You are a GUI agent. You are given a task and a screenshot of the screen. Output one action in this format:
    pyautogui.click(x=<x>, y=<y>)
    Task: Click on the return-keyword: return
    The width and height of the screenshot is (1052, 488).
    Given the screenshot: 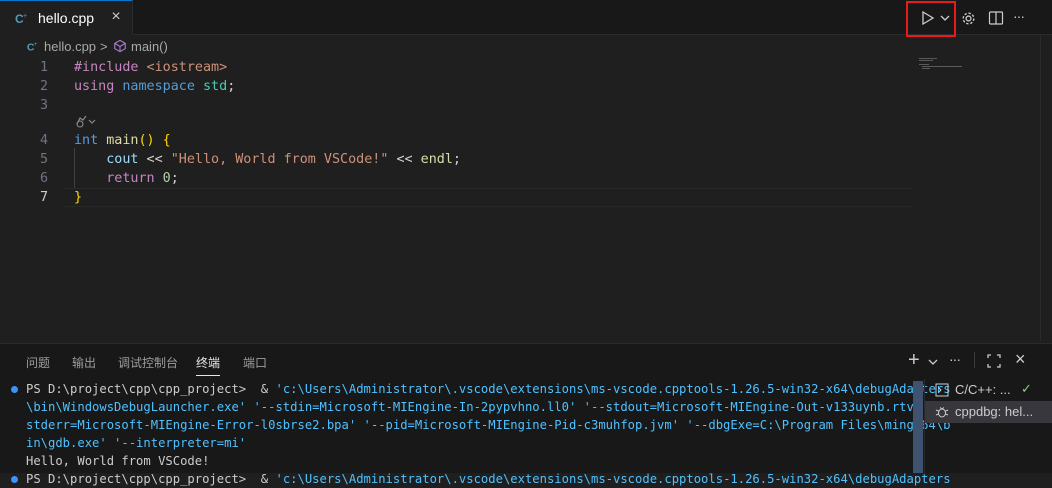 What is the action you would take?
    pyautogui.click(x=130, y=178)
    